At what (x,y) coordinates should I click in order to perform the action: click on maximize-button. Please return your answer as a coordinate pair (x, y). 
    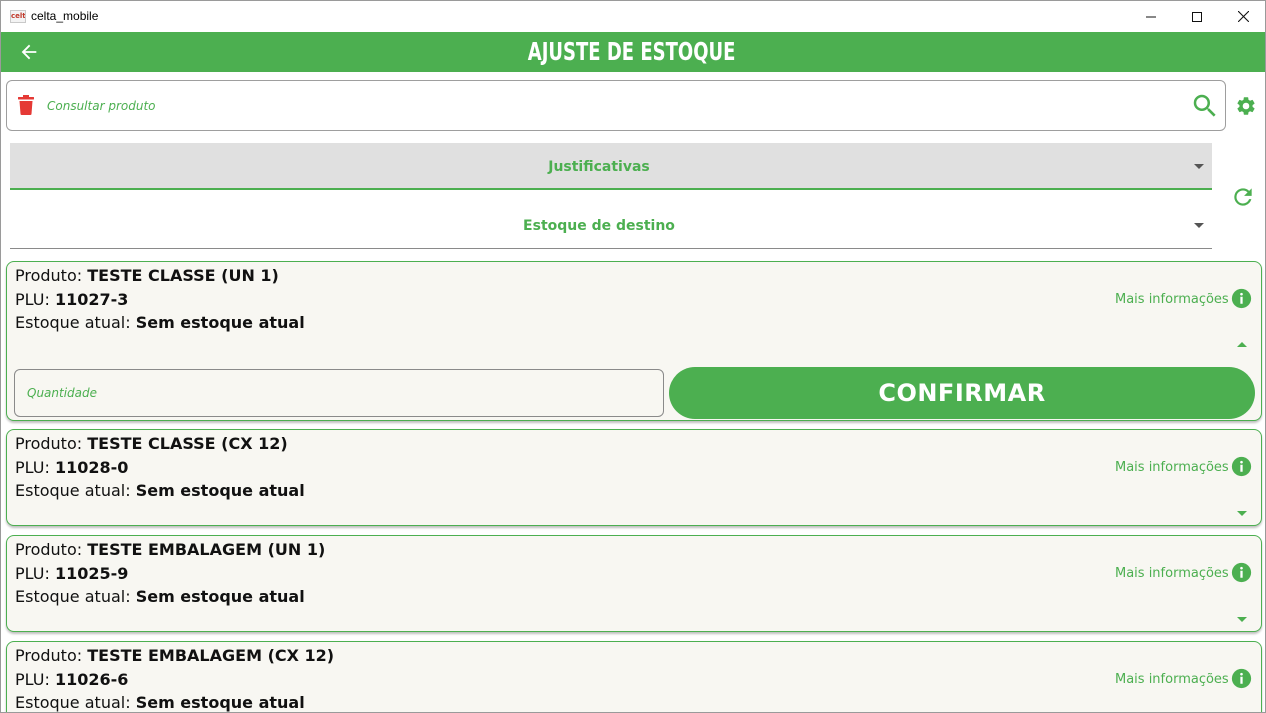
    Looking at the image, I should click on (1197, 16).